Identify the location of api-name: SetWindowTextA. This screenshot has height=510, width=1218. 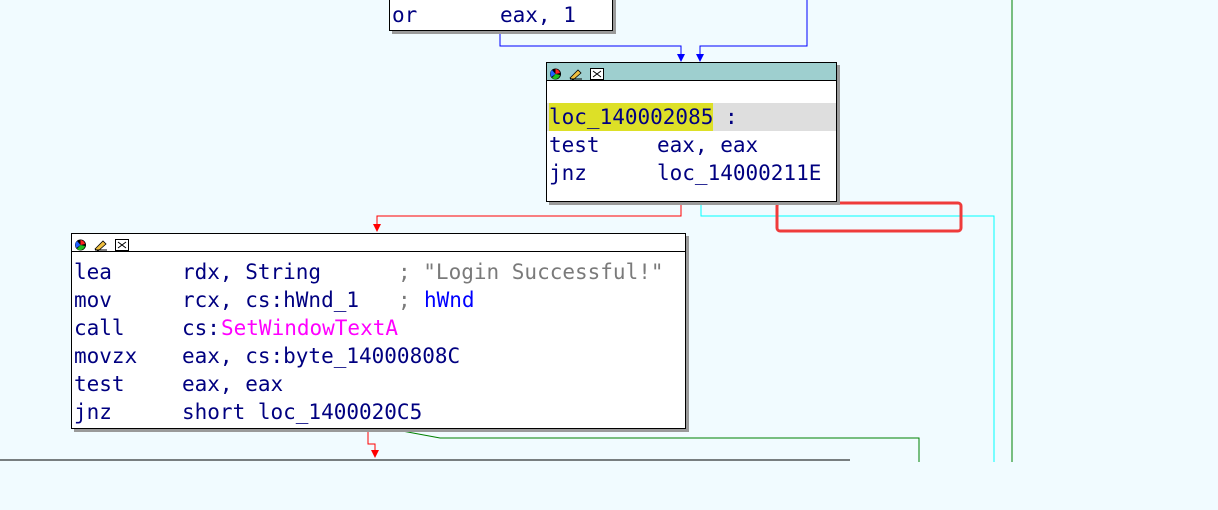
(309, 328).